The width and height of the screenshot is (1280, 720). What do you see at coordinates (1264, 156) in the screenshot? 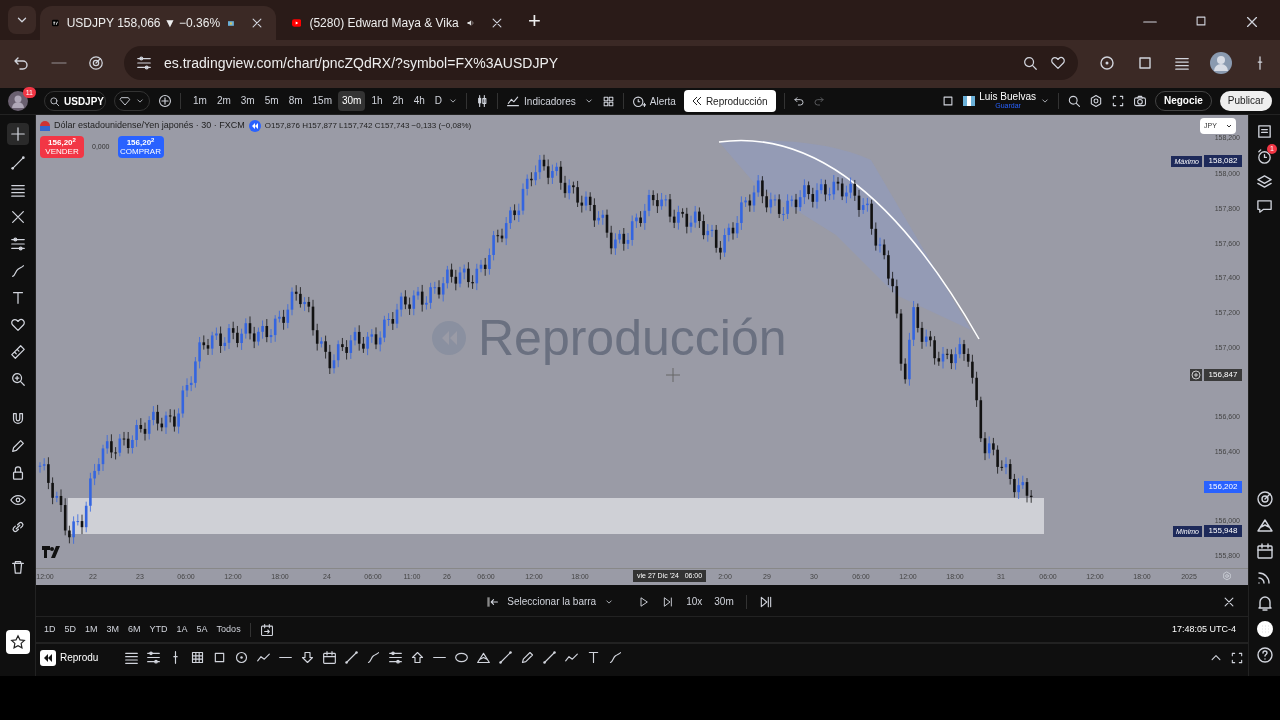
I see `alarm-clock-icon` at bounding box center [1264, 156].